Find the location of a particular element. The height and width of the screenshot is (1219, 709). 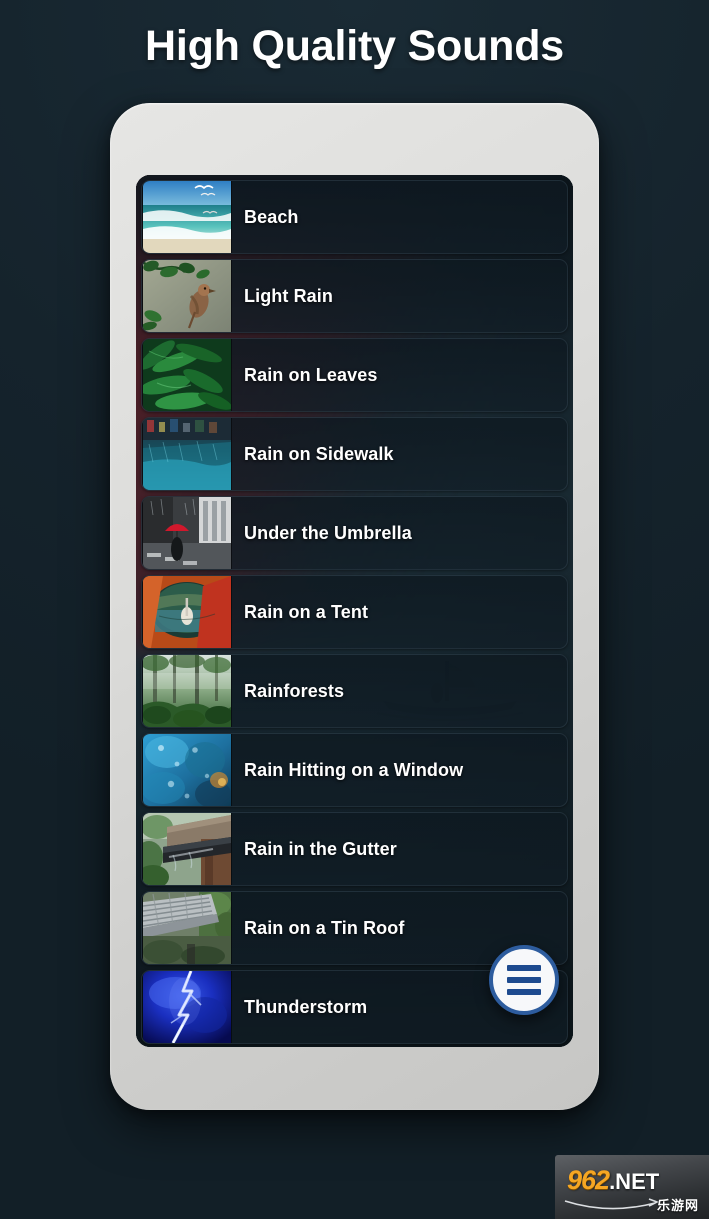

list-item-label: Rainforests is located at coordinates (294, 690).